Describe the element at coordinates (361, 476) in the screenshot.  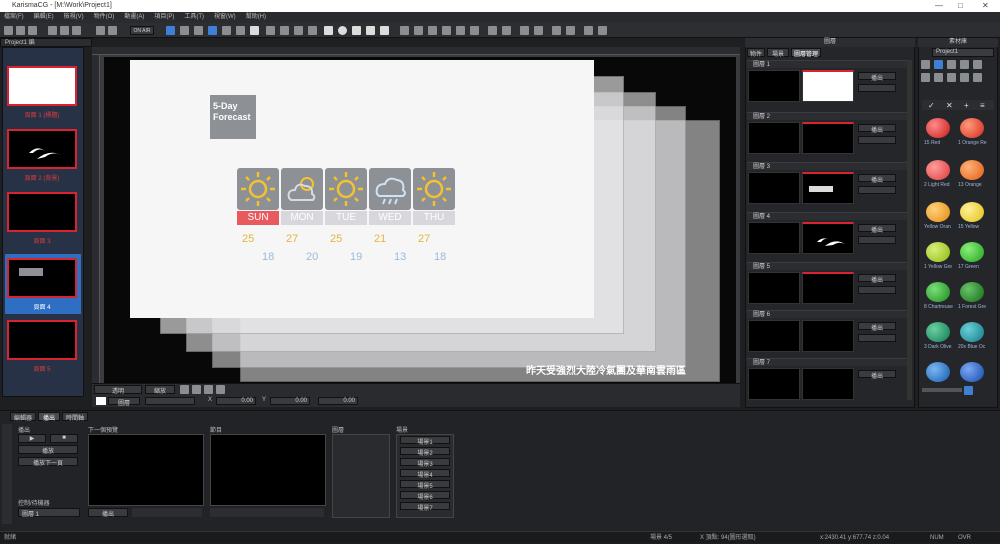
I see `layer-list` at that location.